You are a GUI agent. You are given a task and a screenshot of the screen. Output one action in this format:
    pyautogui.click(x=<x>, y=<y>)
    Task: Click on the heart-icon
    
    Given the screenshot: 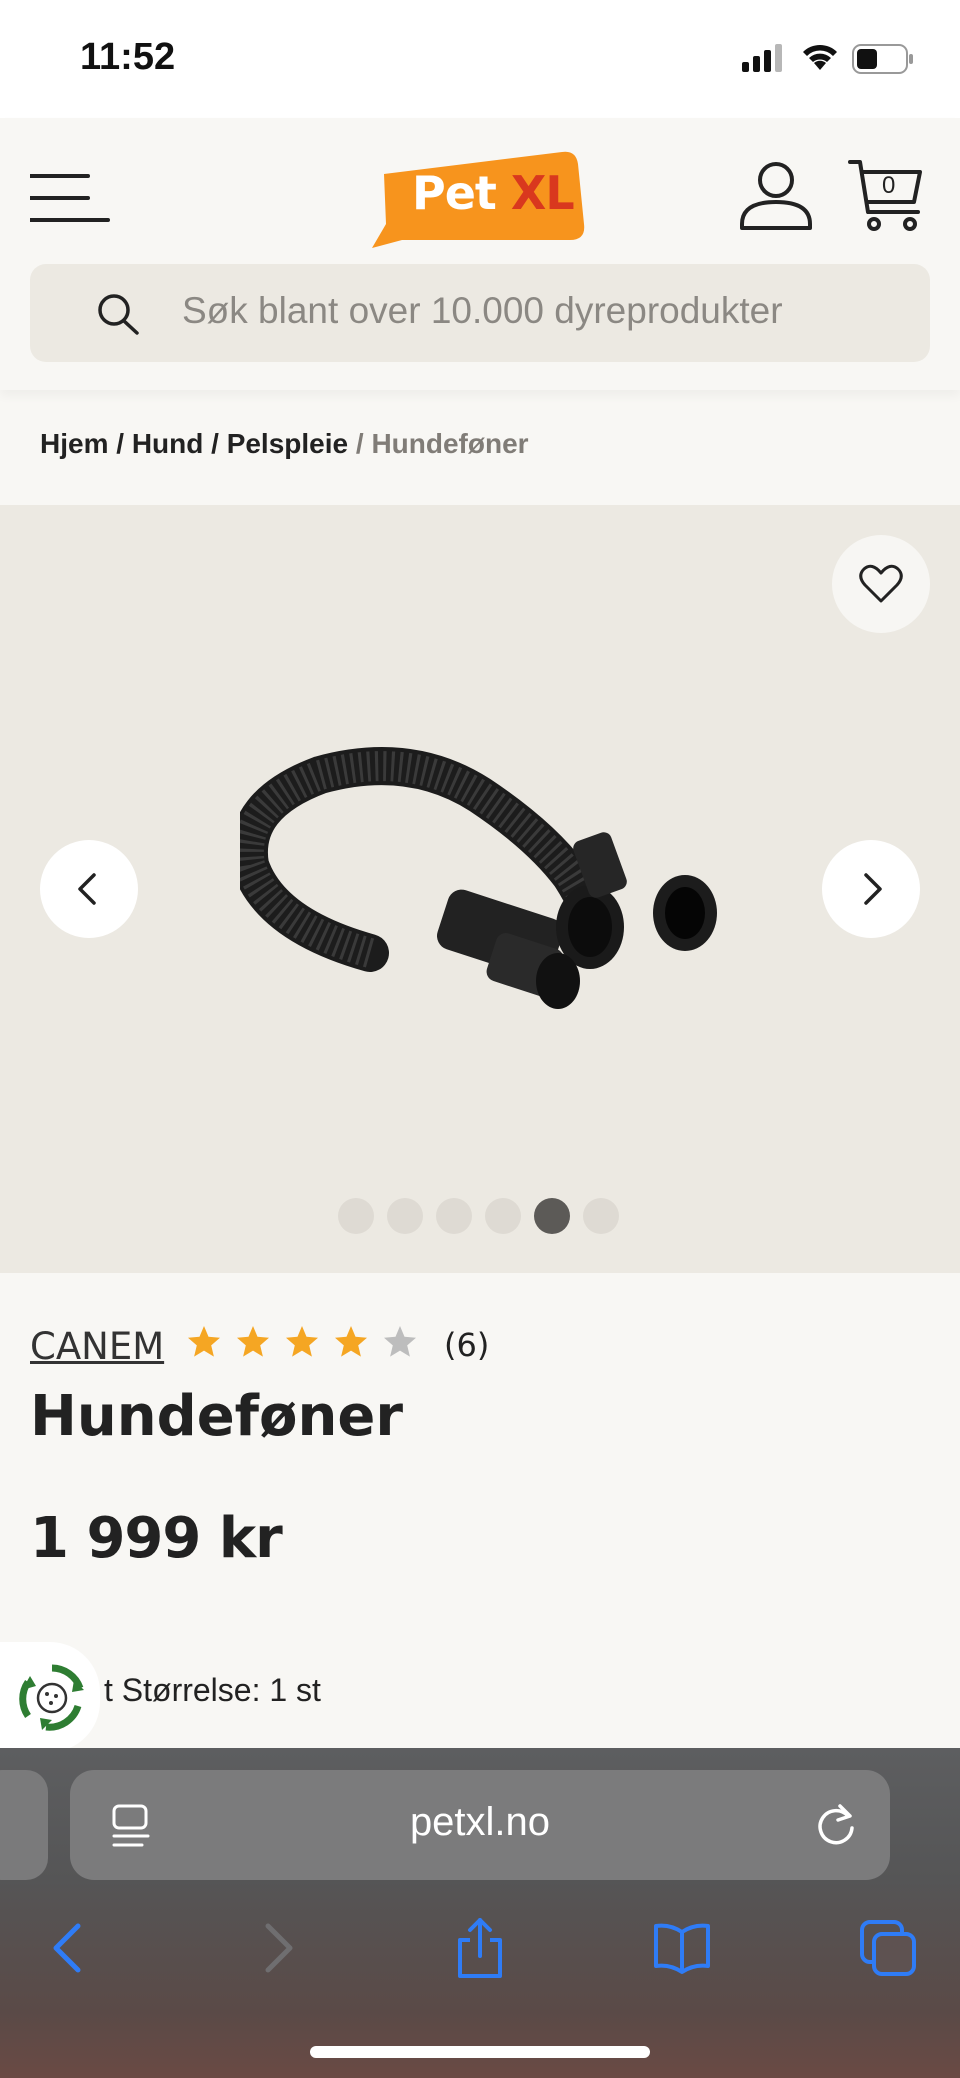 What is the action you would take?
    pyautogui.click(x=881, y=583)
    